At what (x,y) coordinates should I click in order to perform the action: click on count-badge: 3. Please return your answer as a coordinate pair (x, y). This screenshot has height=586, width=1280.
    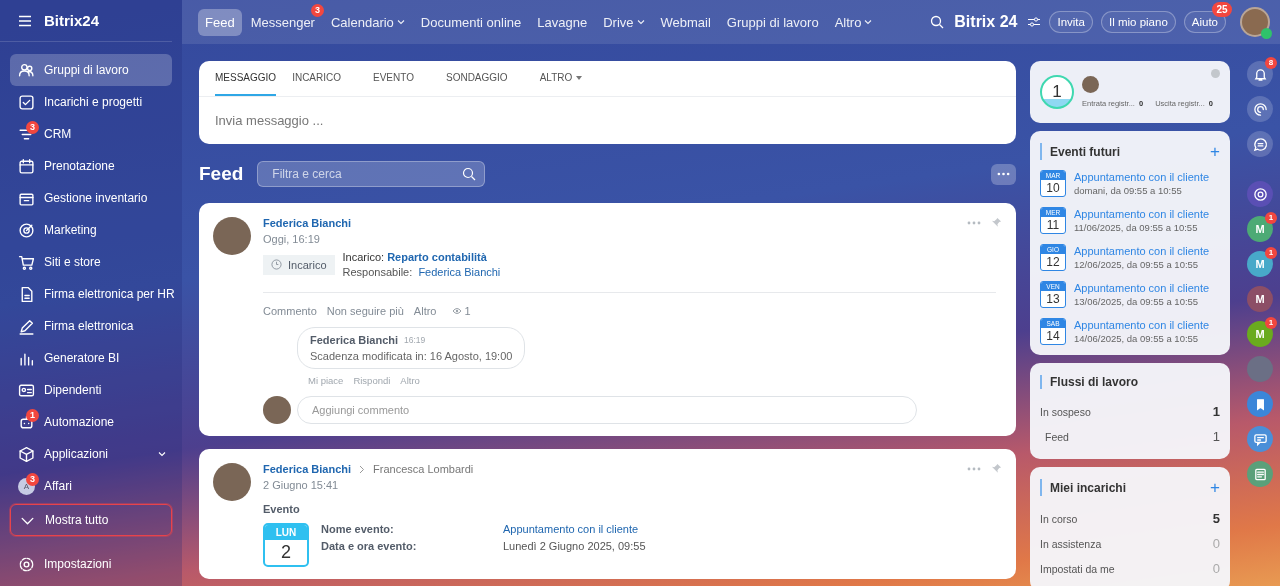
    Looking at the image, I should click on (317, 10).